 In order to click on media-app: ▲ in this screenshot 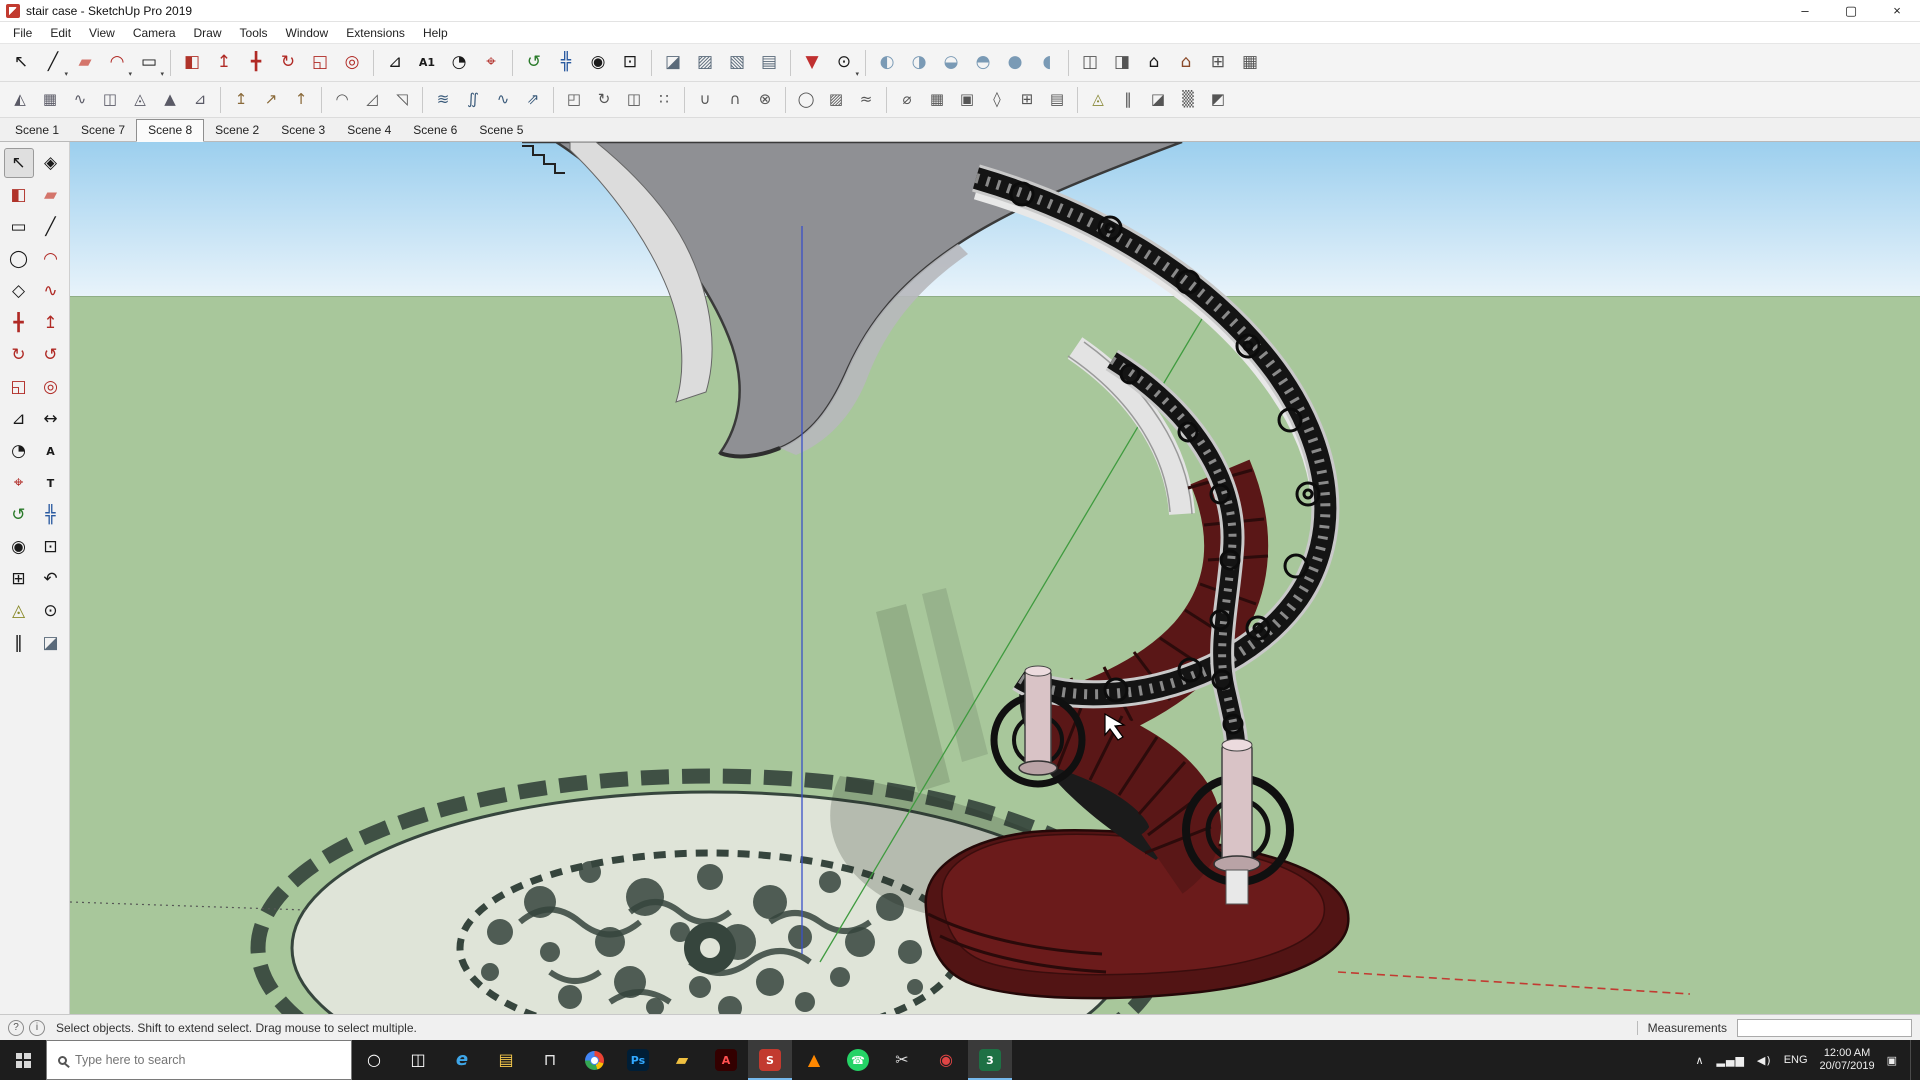, I will do `click(814, 1060)`.